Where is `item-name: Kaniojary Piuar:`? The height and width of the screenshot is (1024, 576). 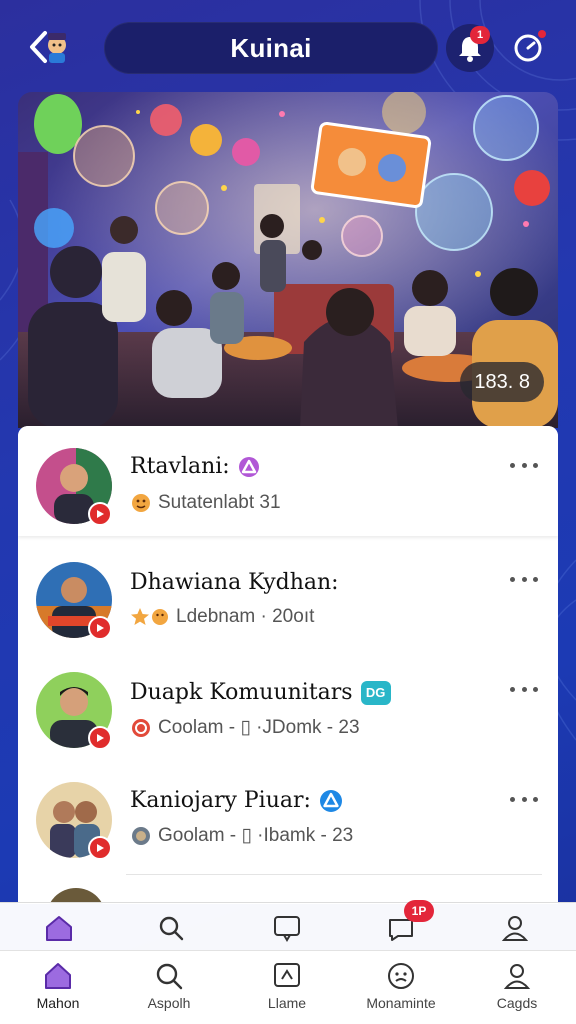
item-name: Kaniojary Piuar: is located at coordinates (220, 800).